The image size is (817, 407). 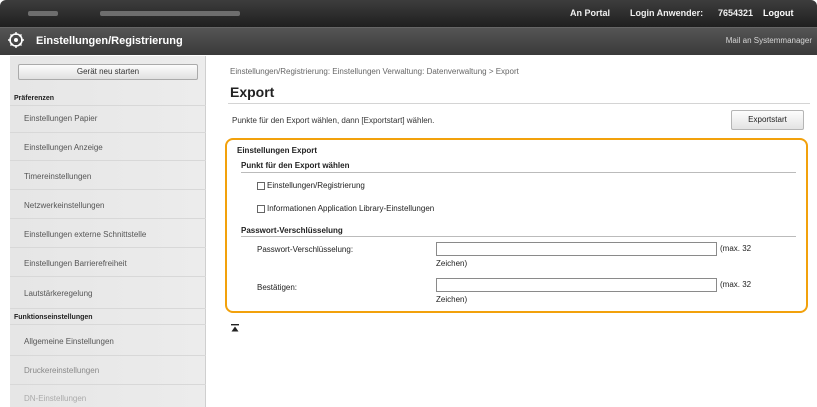 What do you see at coordinates (16, 41) in the screenshot?
I see `settings-gear-icon` at bounding box center [16, 41].